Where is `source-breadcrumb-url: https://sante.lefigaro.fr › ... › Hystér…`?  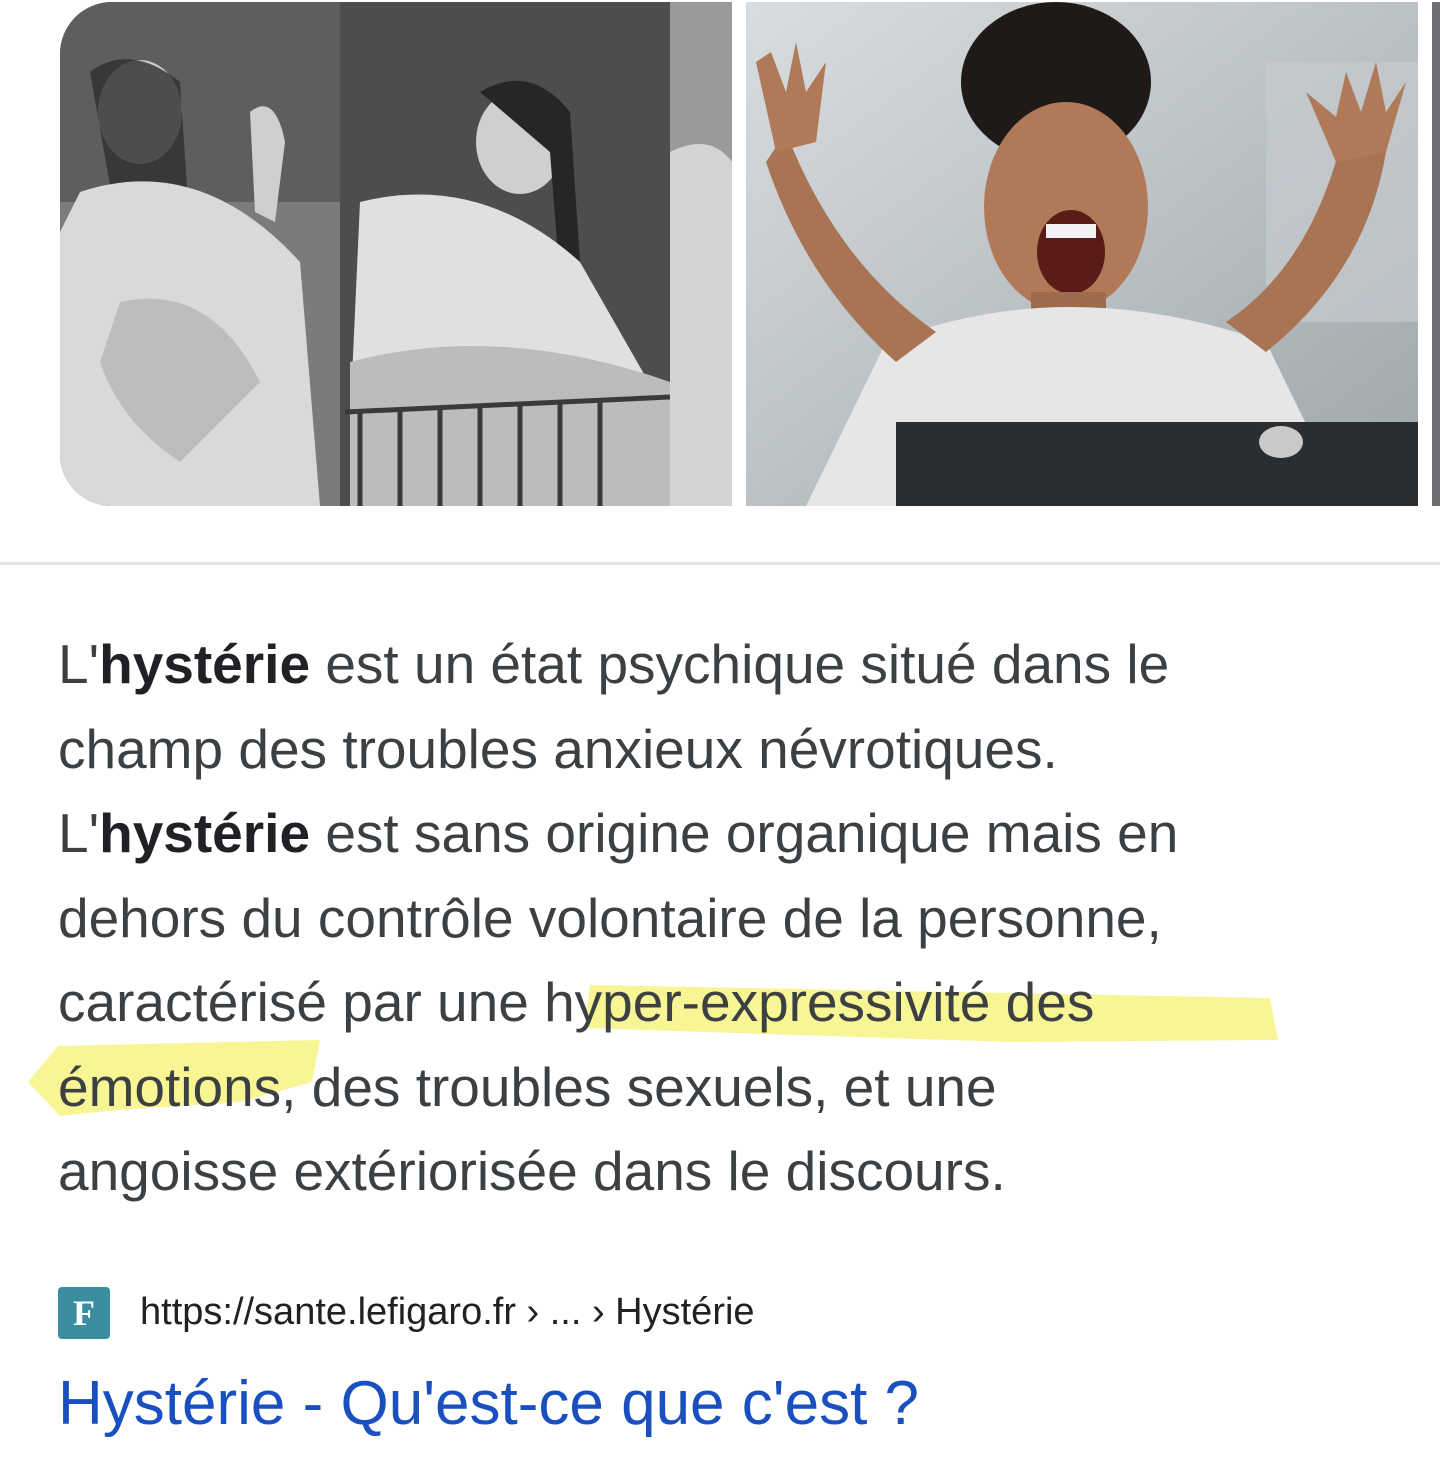
source-breadcrumb-url: https://sante.lefigaro.fr › ... › Hystér… is located at coordinates (447, 1312).